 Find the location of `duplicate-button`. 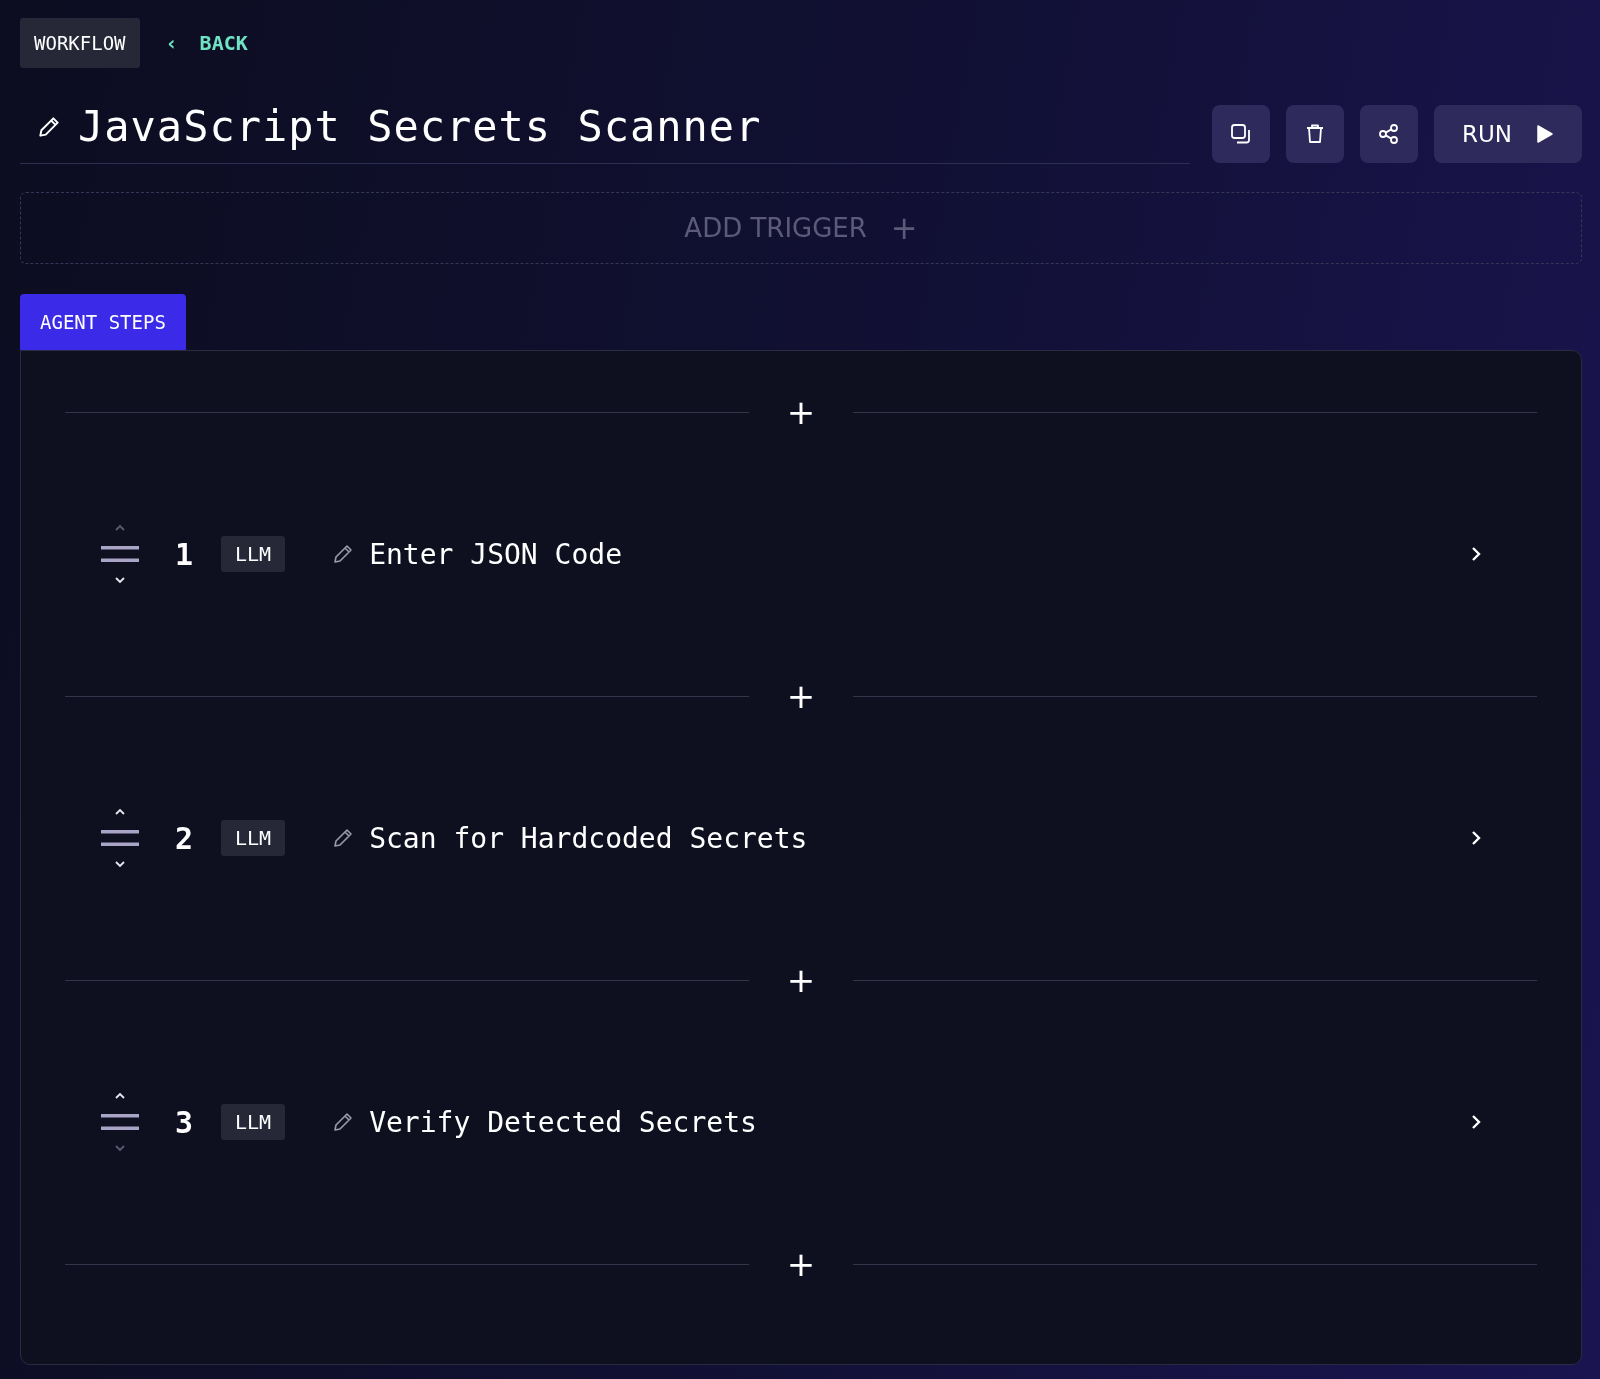

duplicate-button is located at coordinates (1241, 134).